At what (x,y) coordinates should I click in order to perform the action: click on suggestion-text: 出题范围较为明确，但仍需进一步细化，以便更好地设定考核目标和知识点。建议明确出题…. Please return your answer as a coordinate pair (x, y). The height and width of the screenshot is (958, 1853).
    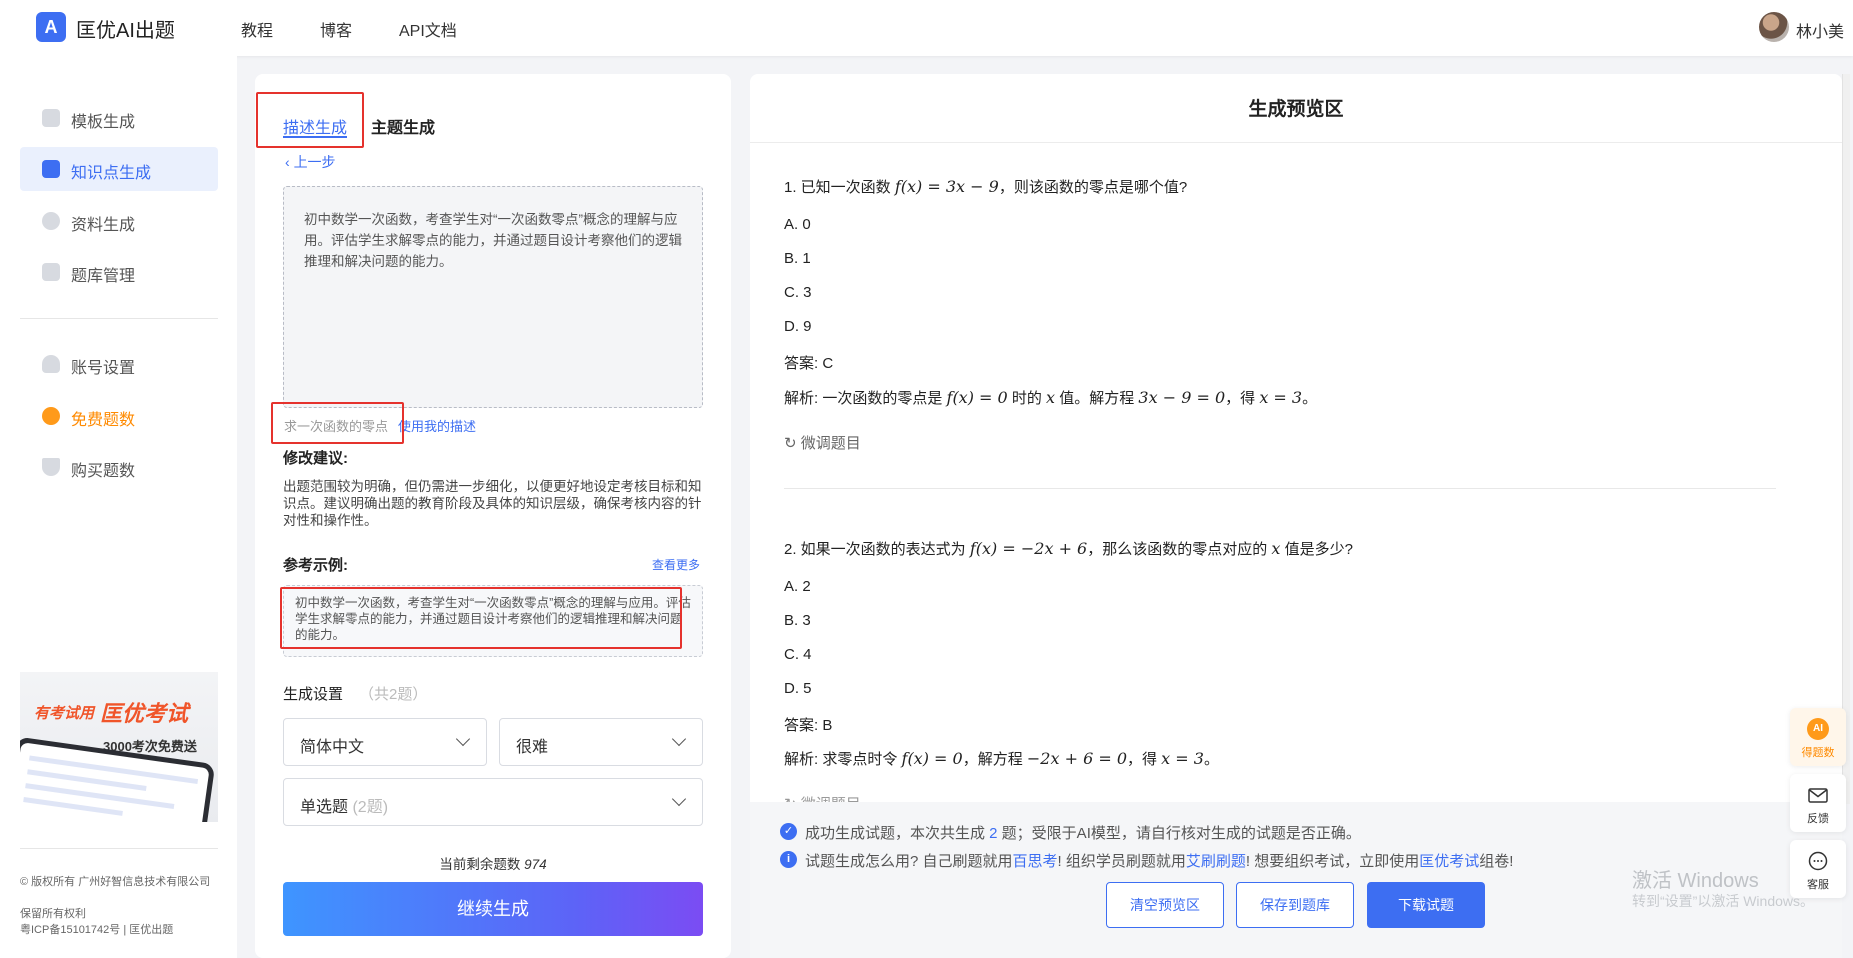
    Looking at the image, I should click on (492, 503).